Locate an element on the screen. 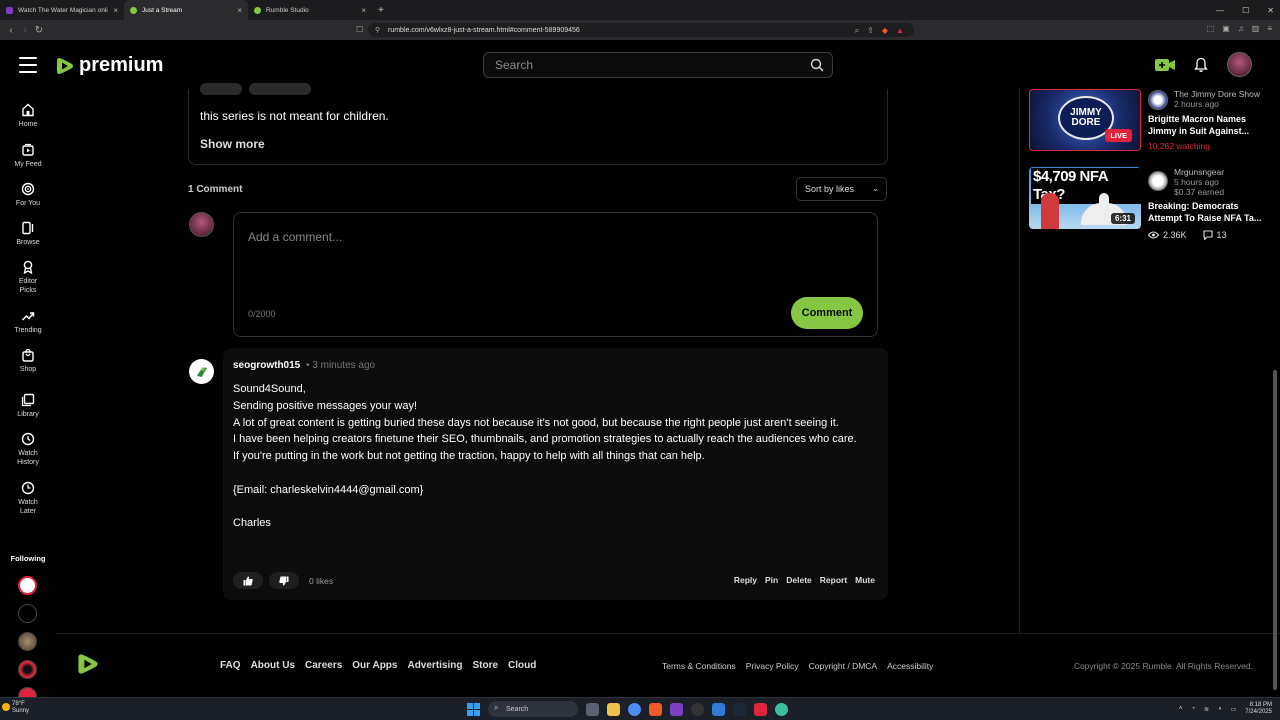 The height and width of the screenshot is (720, 1280). footer-link-about: About Us is located at coordinates (273, 665).